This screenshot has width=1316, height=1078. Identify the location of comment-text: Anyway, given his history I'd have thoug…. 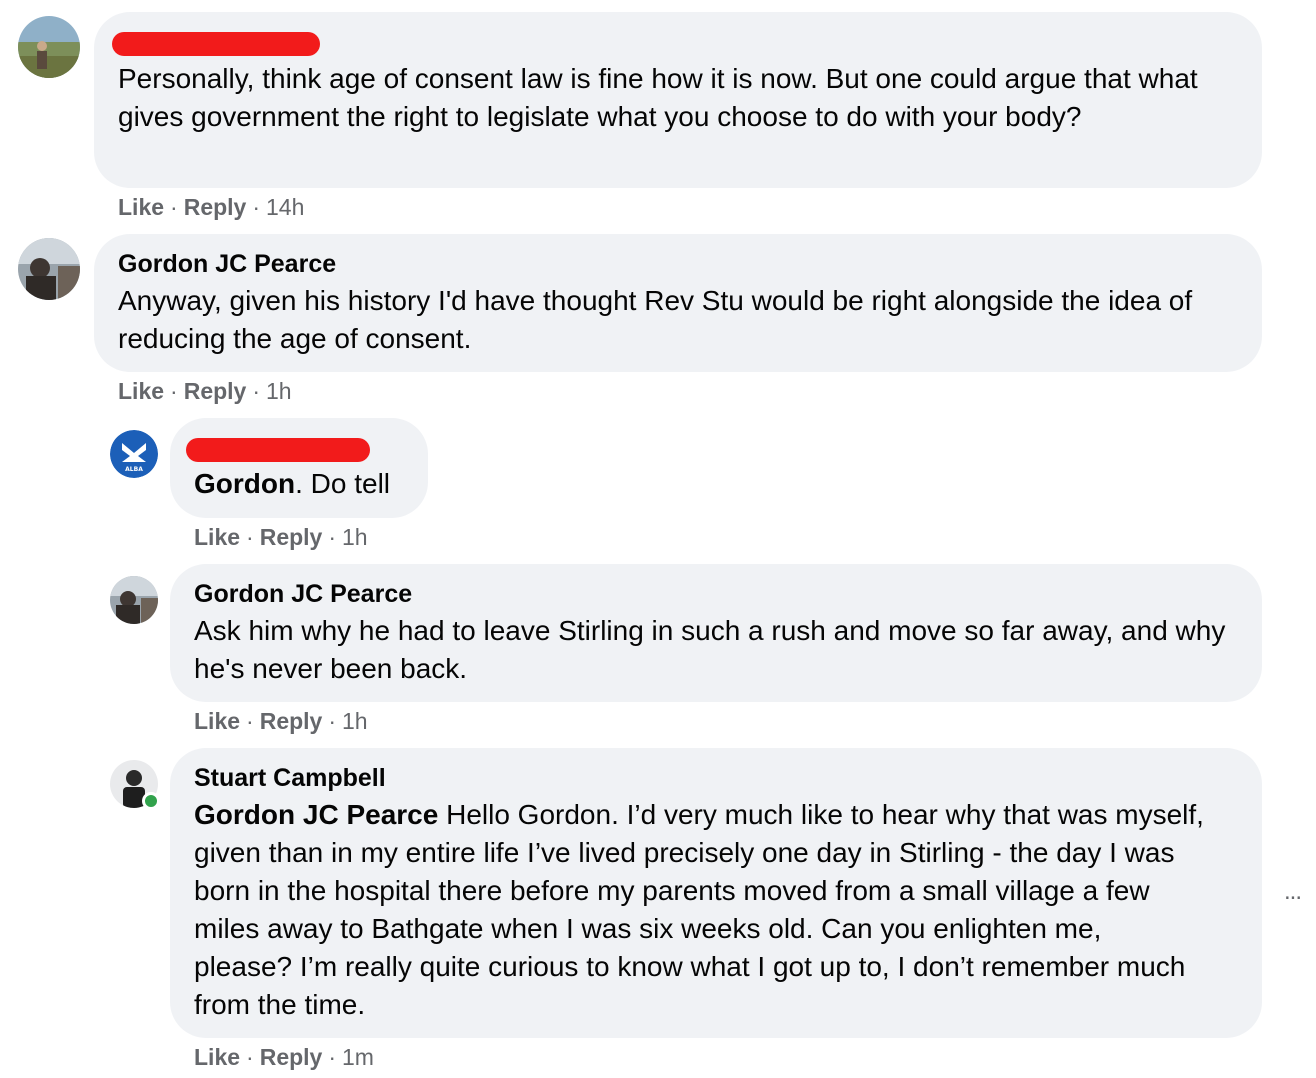
(655, 319).